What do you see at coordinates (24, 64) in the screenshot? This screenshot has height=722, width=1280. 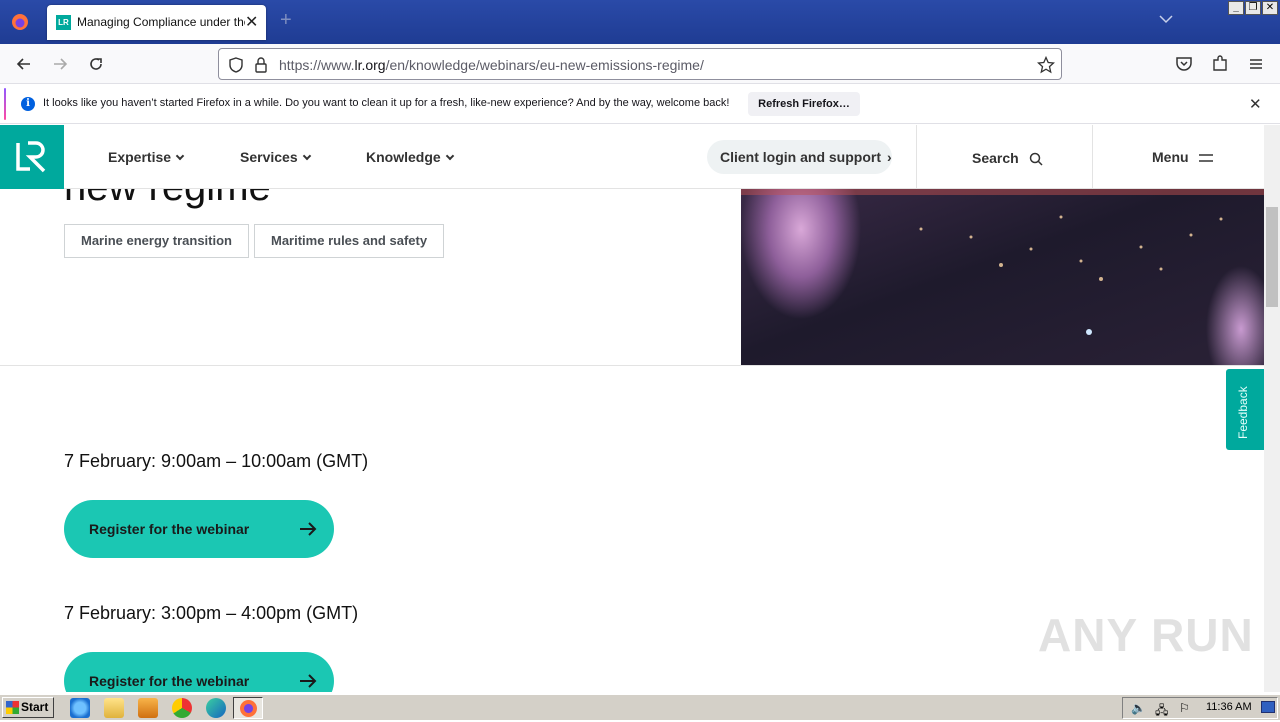 I see `back-arrow-icon` at bounding box center [24, 64].